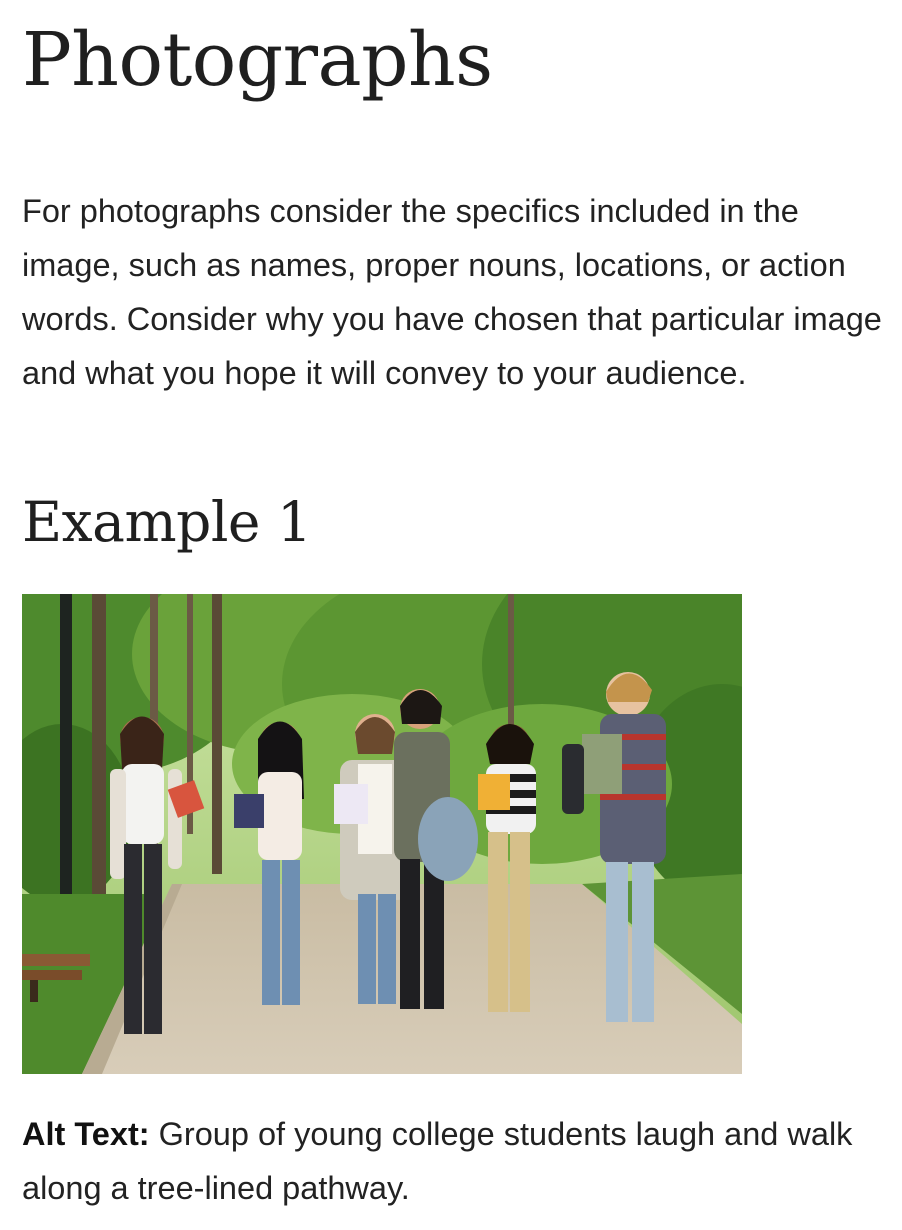  I want to click on page-title: Photographs, so click(257, 60).